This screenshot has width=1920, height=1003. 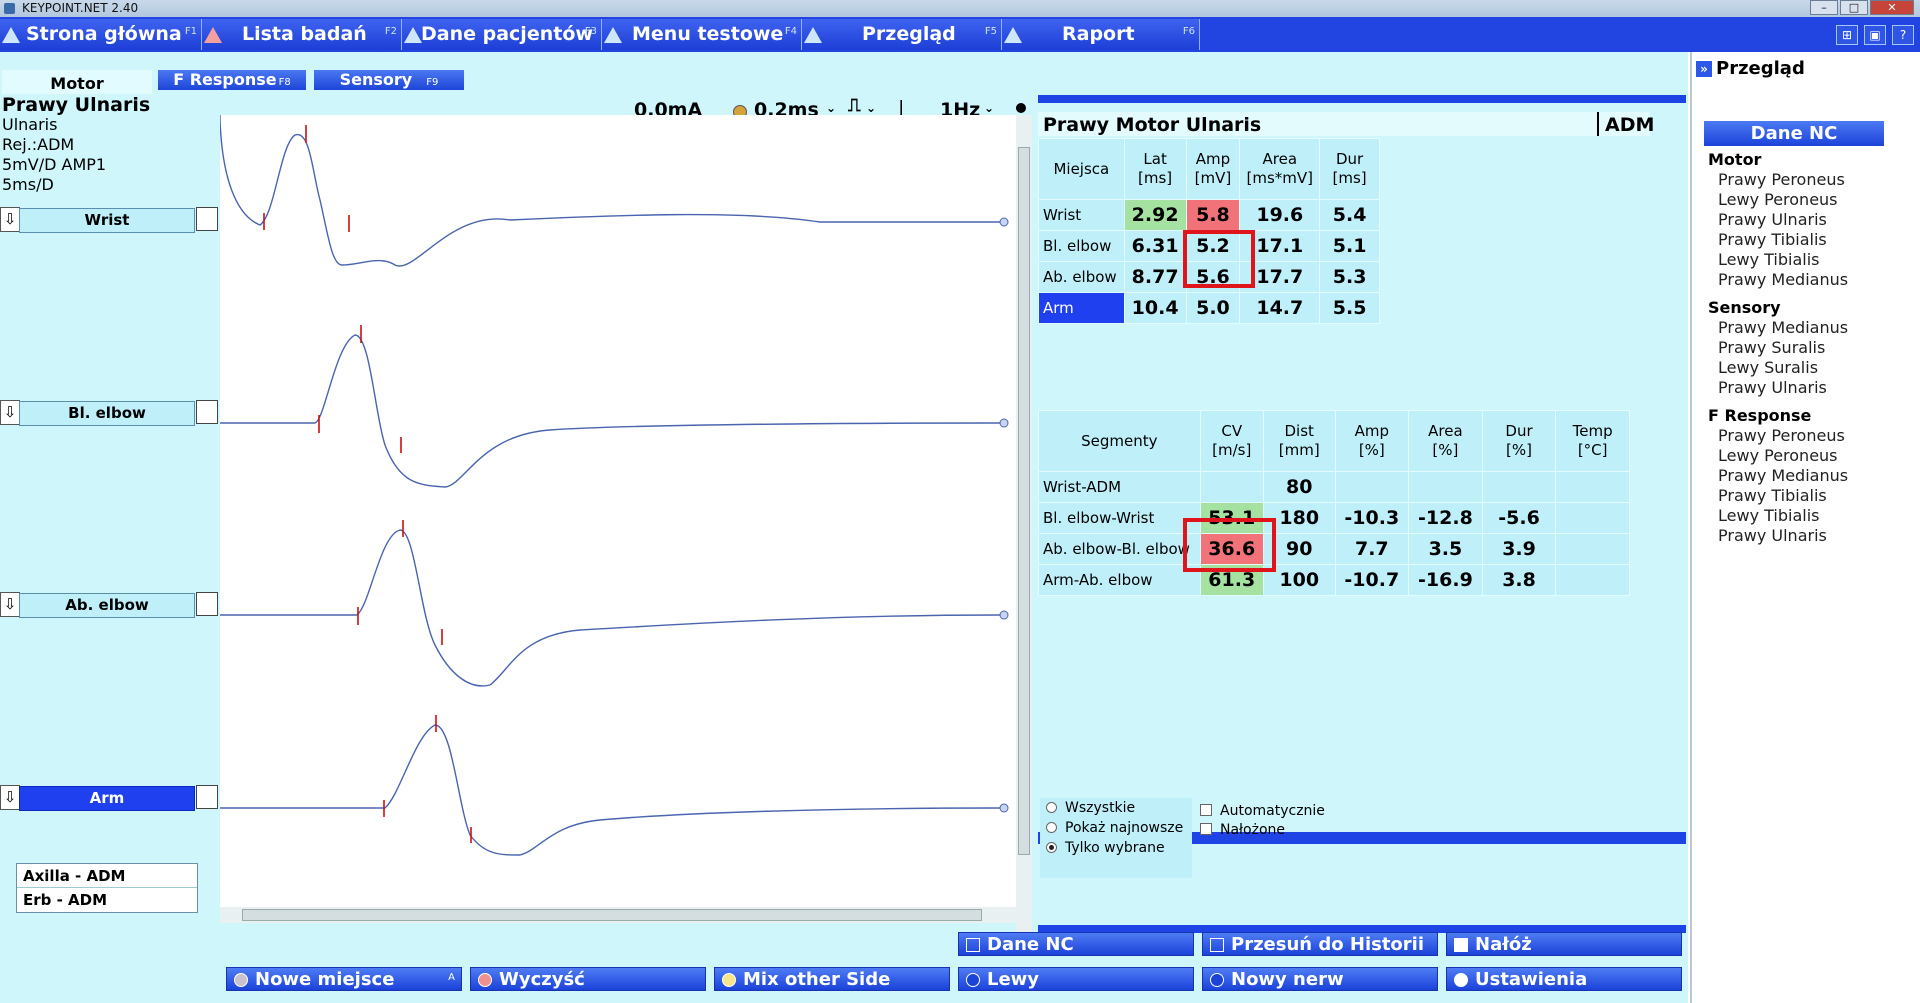 I want to click on przesun-do-historii-button: Przesuń do Historii, so click(x=1320, y=944).